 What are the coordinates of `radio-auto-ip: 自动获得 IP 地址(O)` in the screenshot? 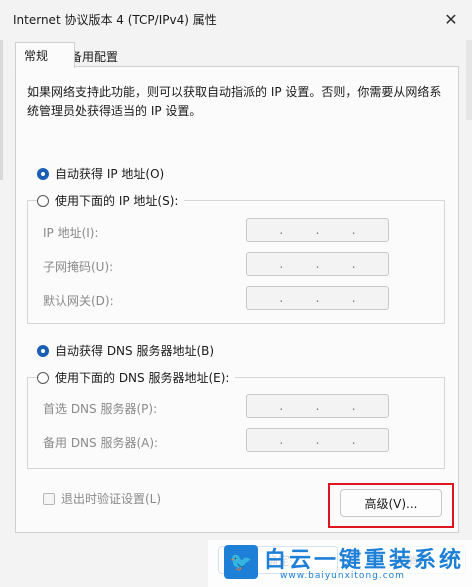 It's located at (100, 173).